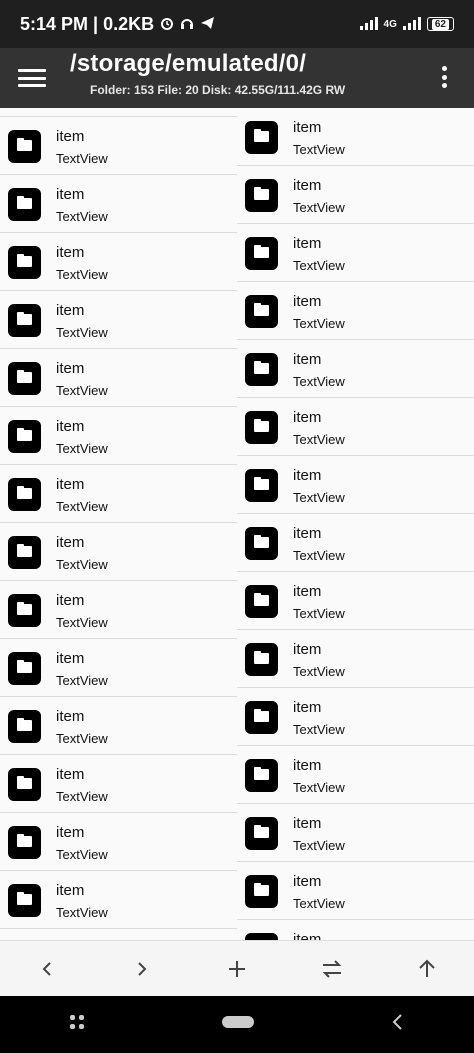 This screenshot has height=1053, width=474. What do you see at coordinates (77, 1024) in the screenshot?
I see `recent-apps-icon` at bounding box center [77, 1024].